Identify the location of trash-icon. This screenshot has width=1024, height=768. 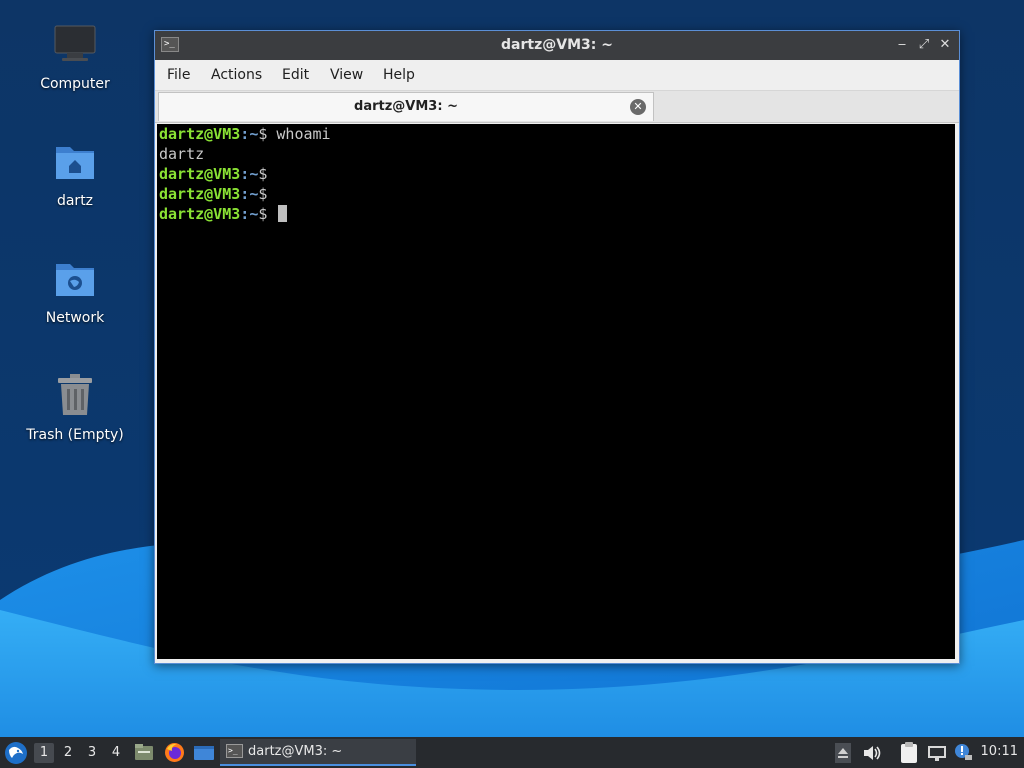
(75, 394).